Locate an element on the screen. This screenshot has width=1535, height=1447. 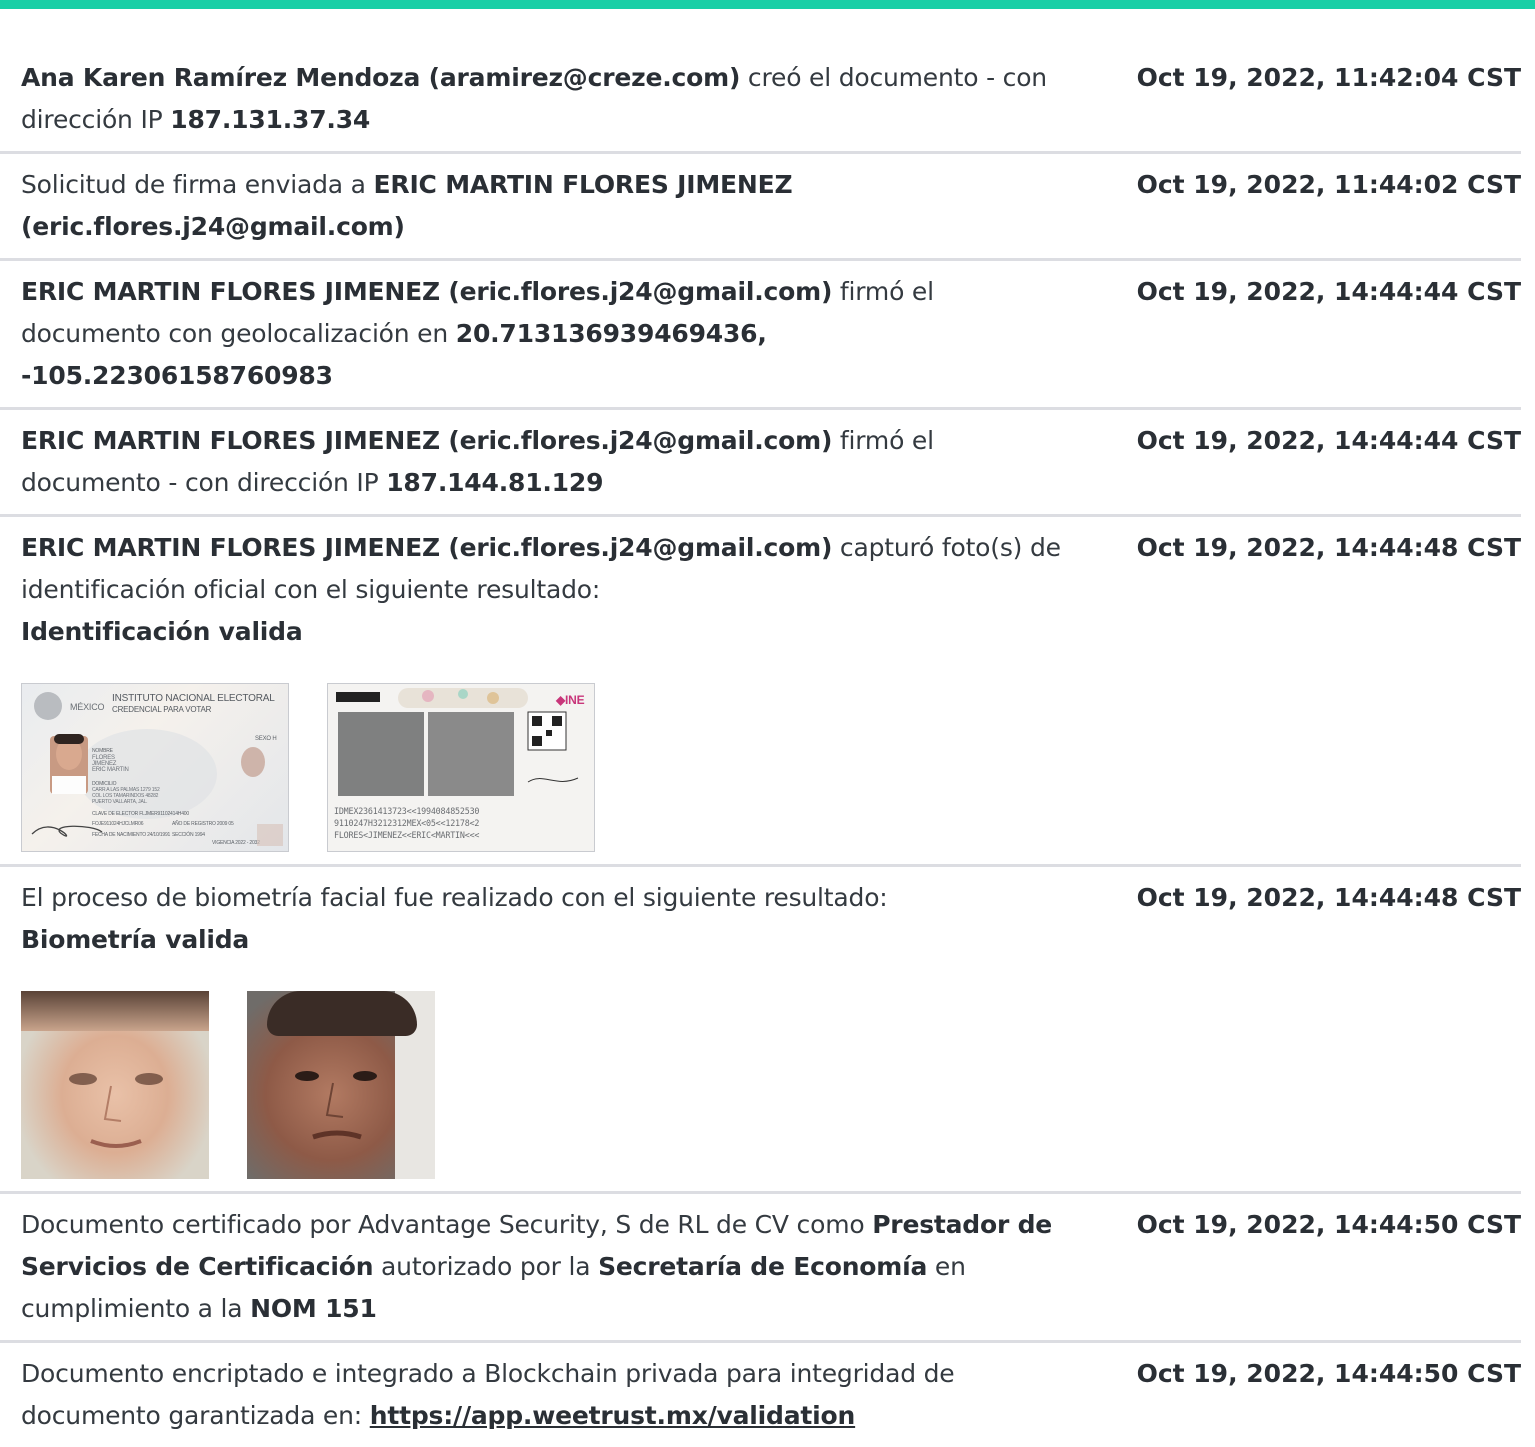
mrz-line: IDMEX2361413723<<1994084852530 is located at coordinates (406, 811).